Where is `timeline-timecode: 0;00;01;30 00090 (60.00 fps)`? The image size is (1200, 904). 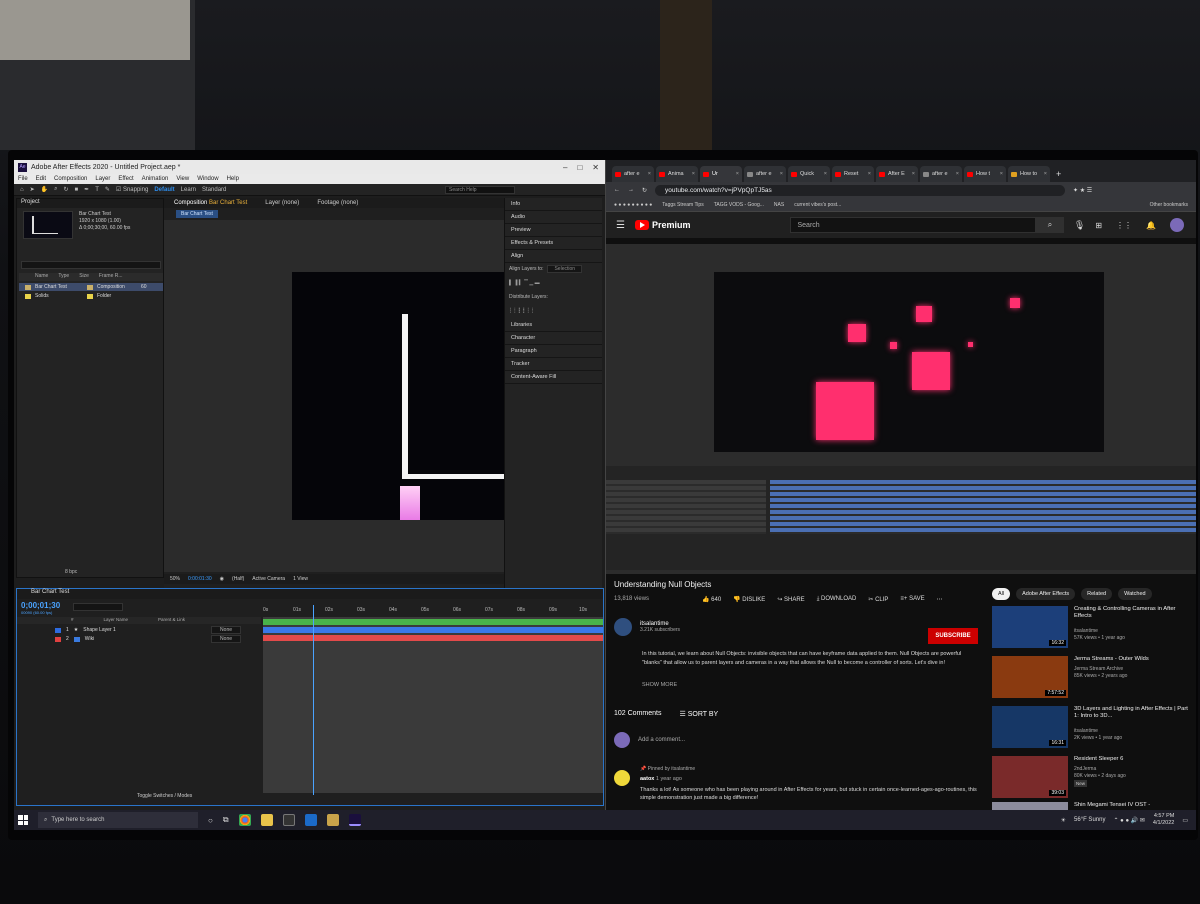 timeline-timecode: 0;00;01;30 00090 (60.00 fps) is located at coordinates (40, 608).